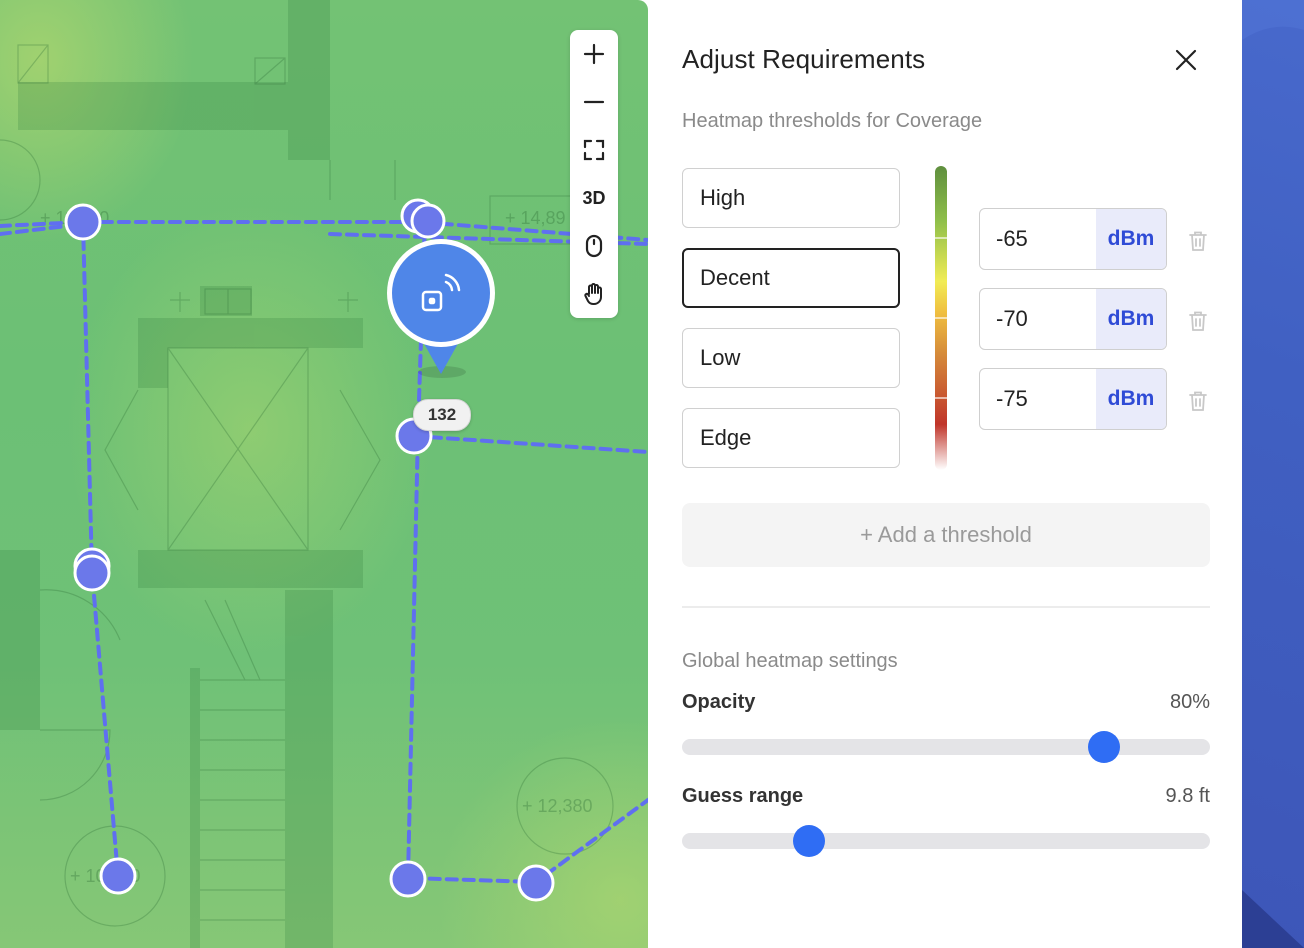  I want to click on view-3d-button: 3D, so click(594, 198).